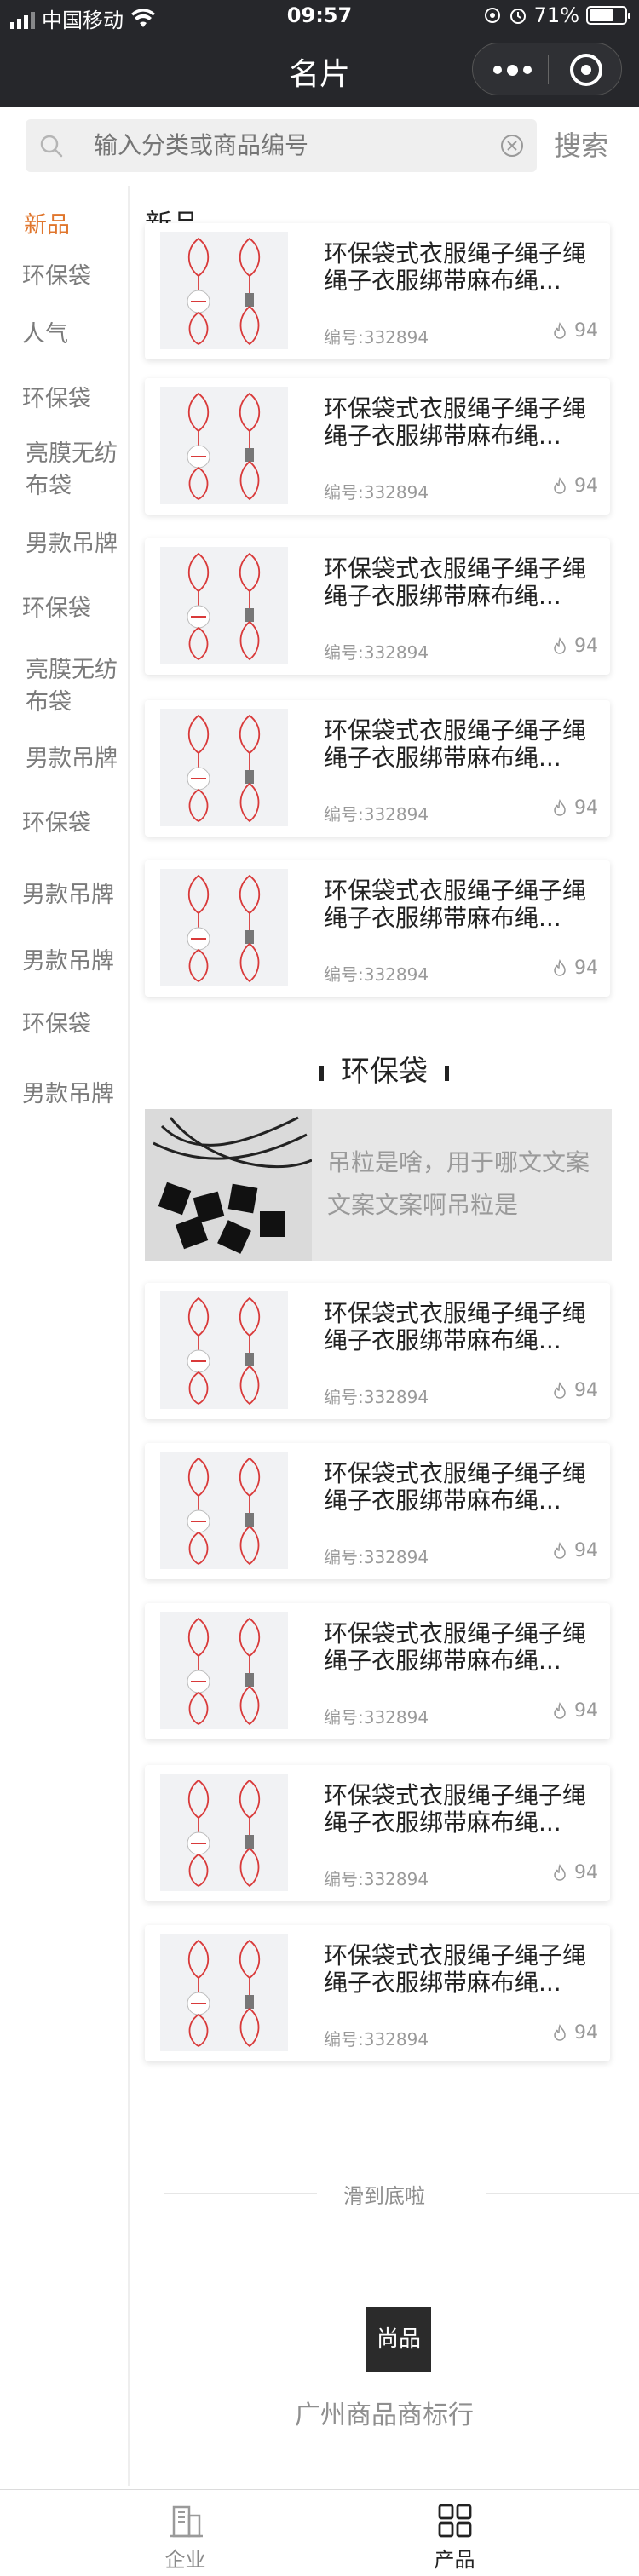  I want to click on brand-logo: 尚品, so click(398, 2339).